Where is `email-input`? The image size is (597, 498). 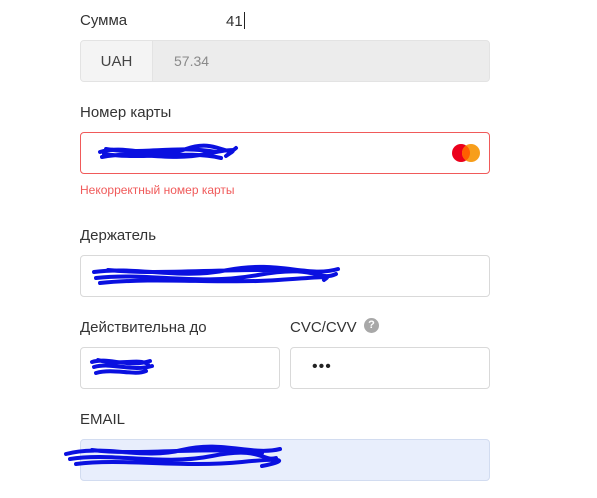
email-input is located at coordinates (285, 460).